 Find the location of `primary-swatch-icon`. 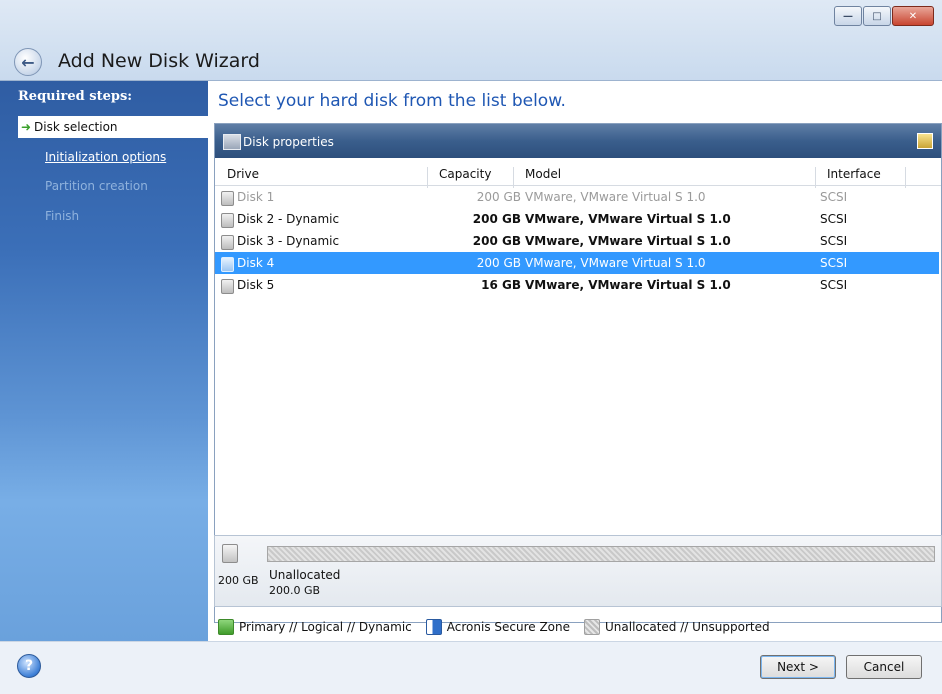

primary-swatch-icon is located at coordinates (226, 627).